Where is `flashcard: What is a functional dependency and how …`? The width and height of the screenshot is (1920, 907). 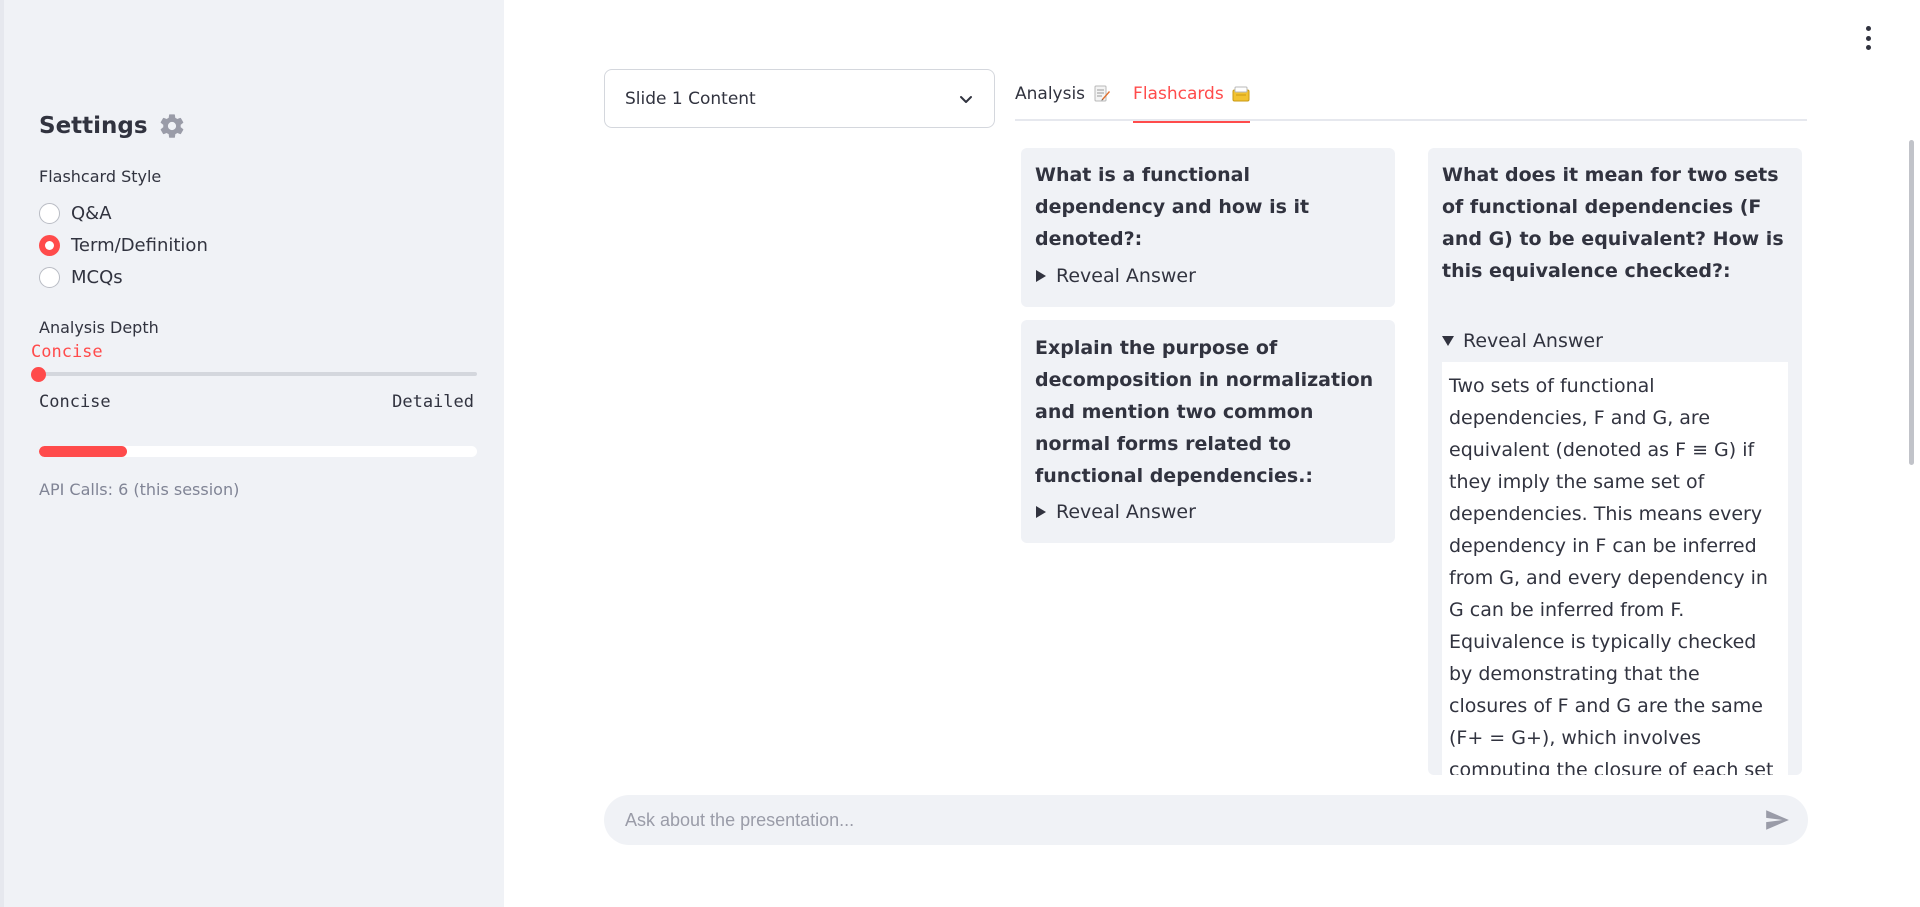
flashcard: What is a functional dependency and how … is located at coordinates (1208, 227).